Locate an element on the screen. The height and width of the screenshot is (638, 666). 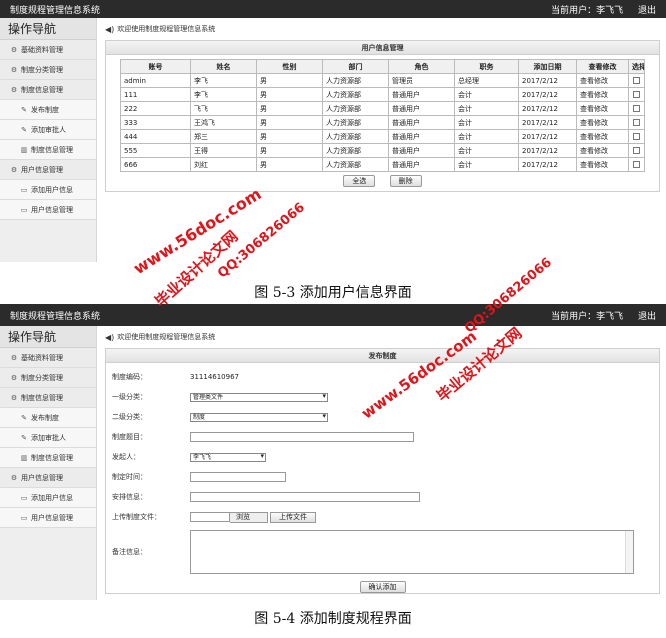
table-row: 444 郑三男人力资源部 普通用户 会计 2017/2/12 查看修改 is located at coordinates (382, 136).